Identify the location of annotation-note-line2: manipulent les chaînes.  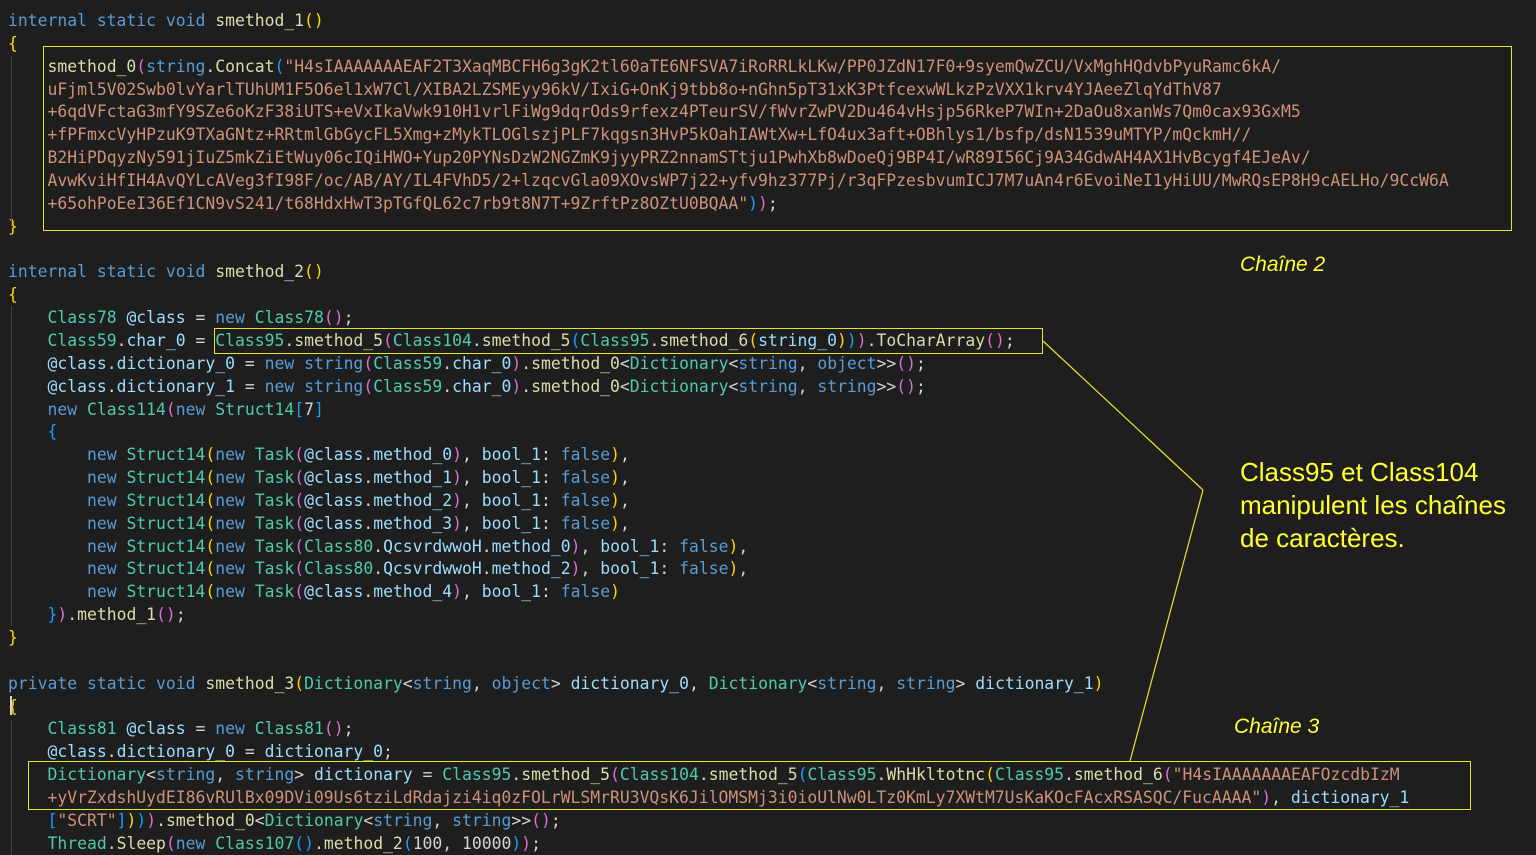
(1373, 505).